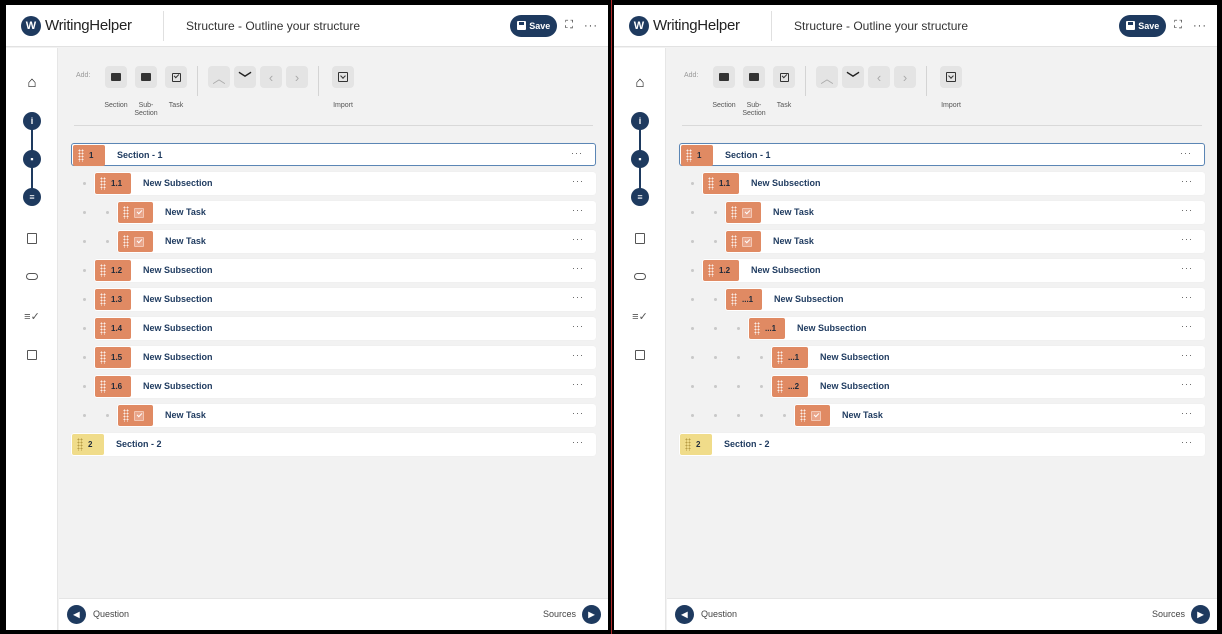 The width and height of the screenshot is (1222, 634). I want to click on outline-item-card: 1.5 New Subsection ···, so click(345, 357).